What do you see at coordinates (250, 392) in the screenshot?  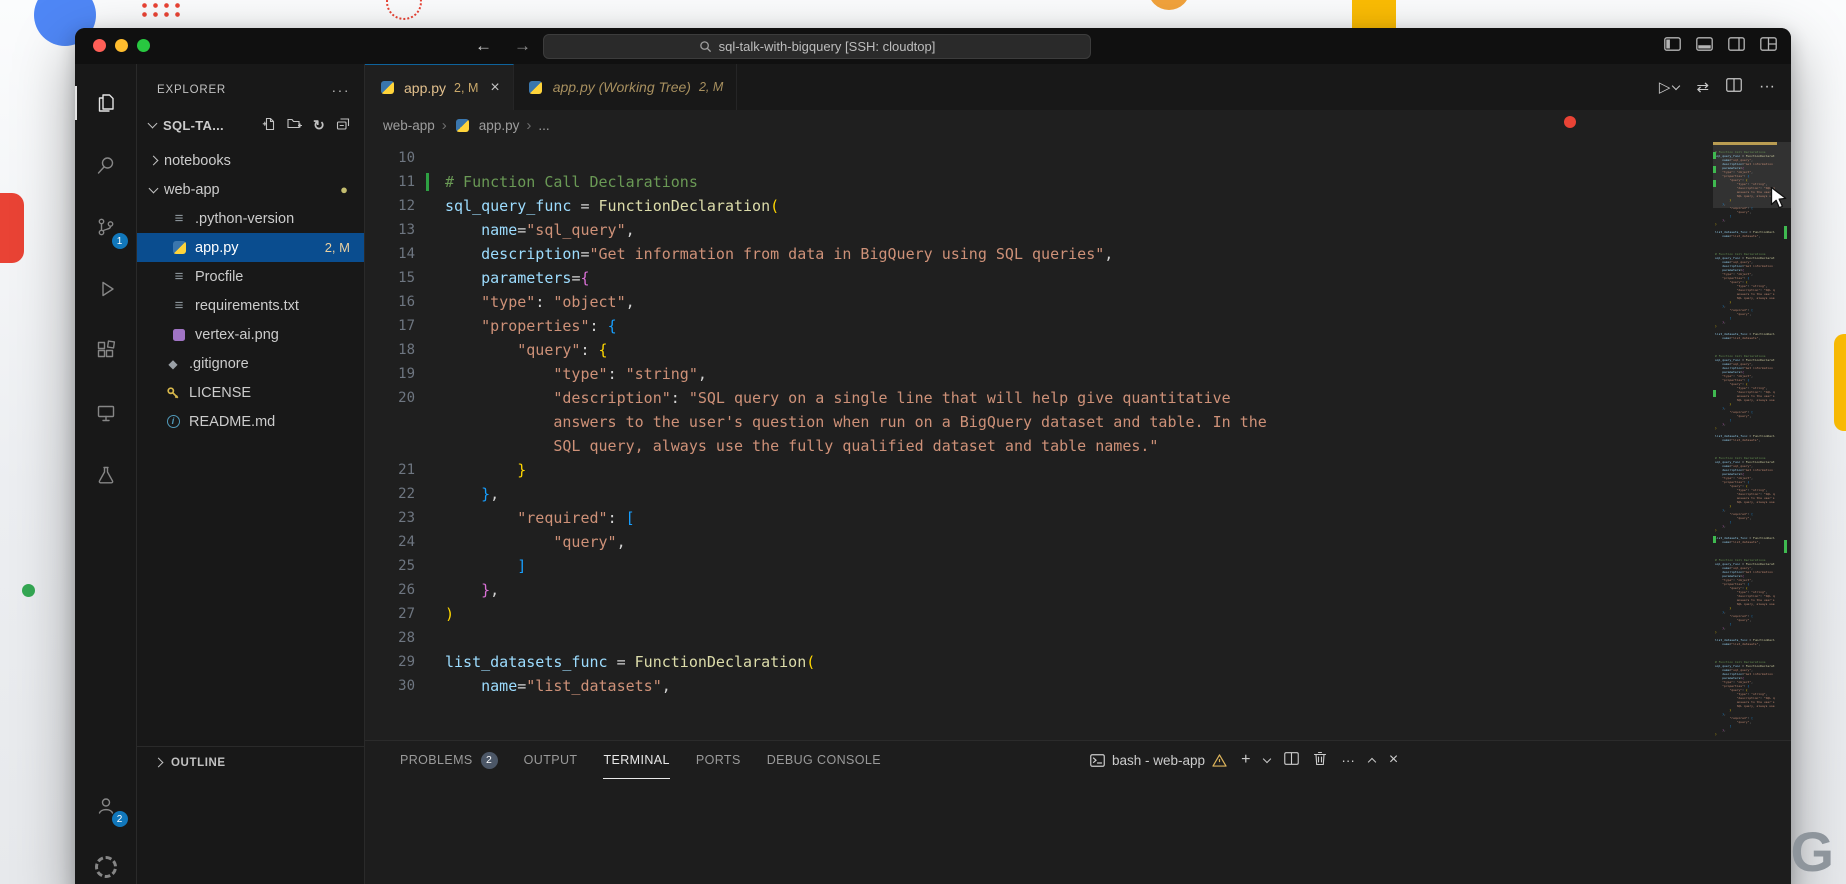 I see `tree-item-LICENSE: LICENSE` at bounding box center [250, 392].